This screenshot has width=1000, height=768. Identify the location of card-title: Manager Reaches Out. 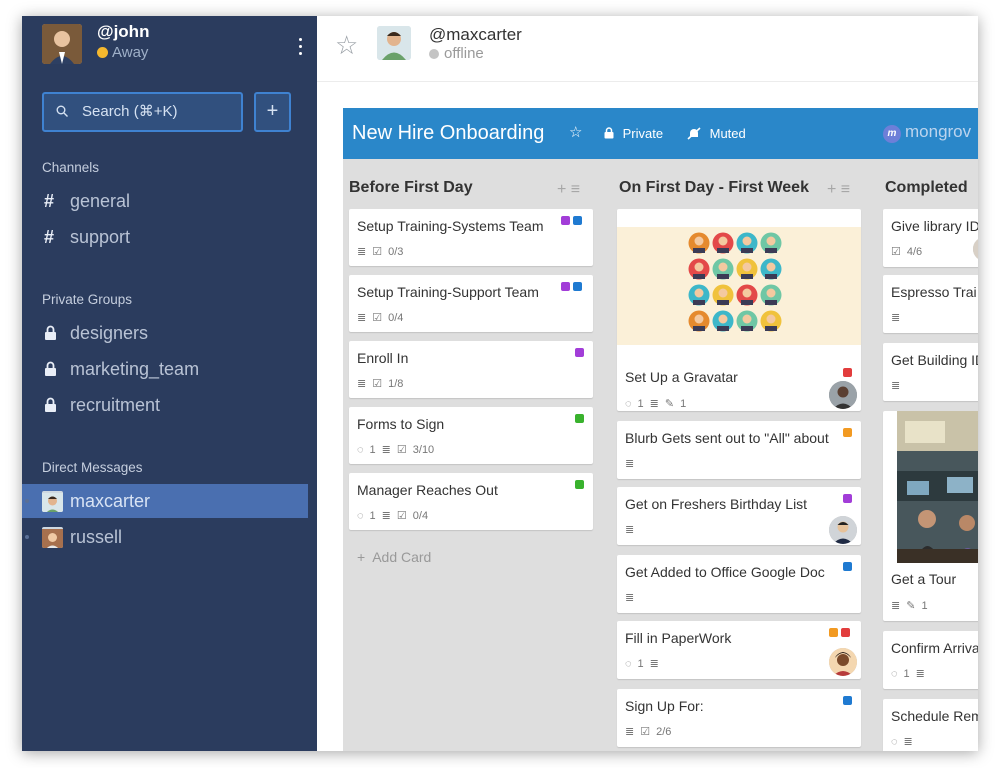
(427, 490).